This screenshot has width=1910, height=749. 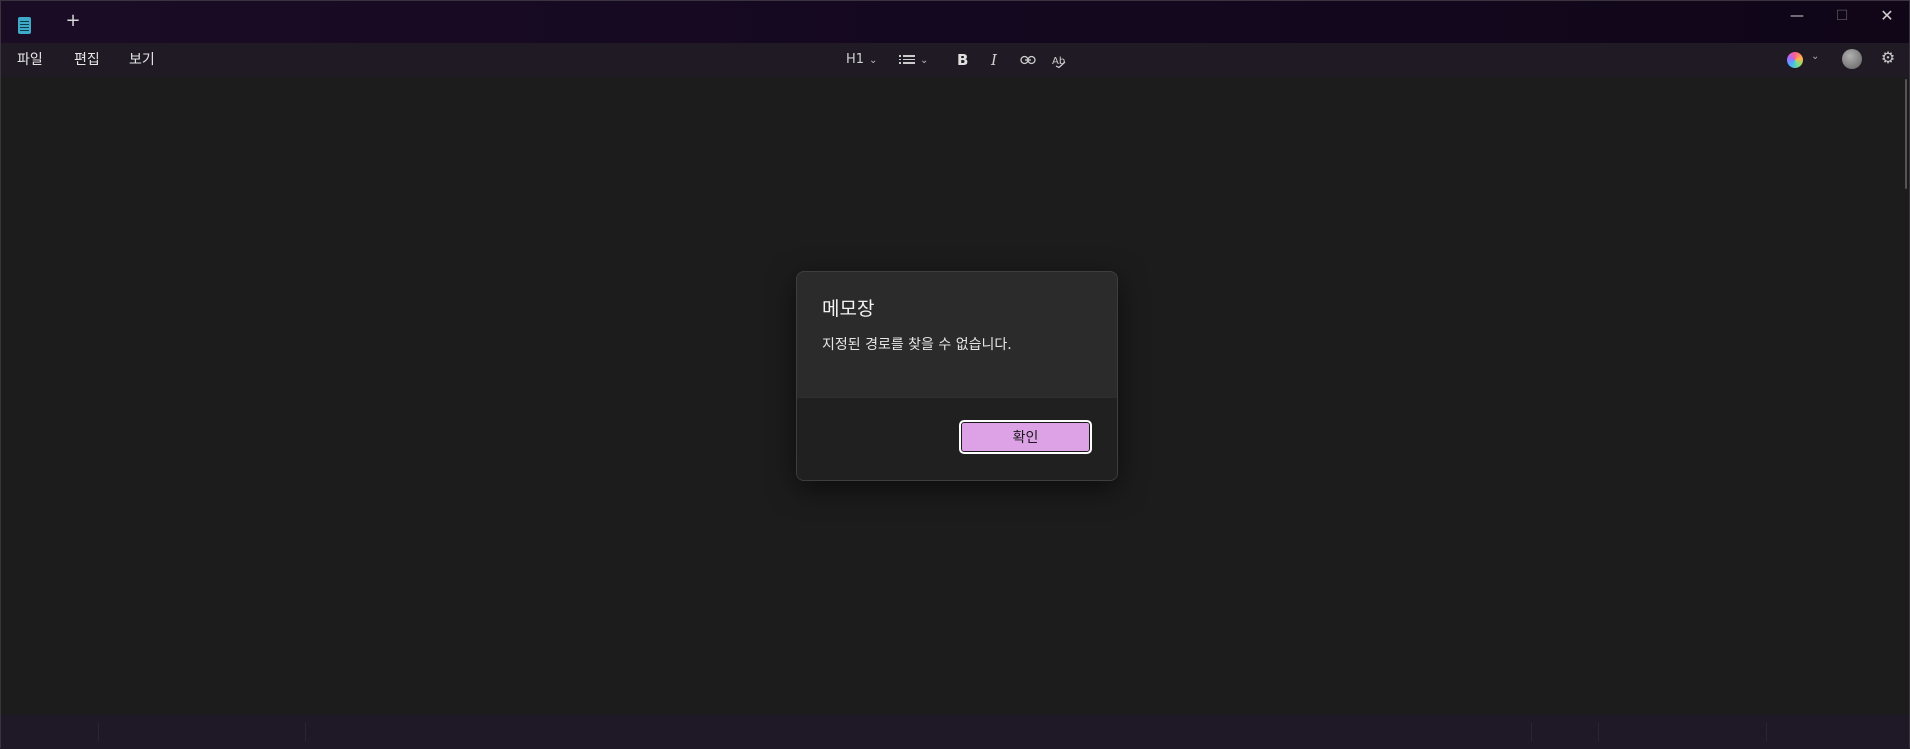 I want to click on avatar, so click(x=1852, y=59).